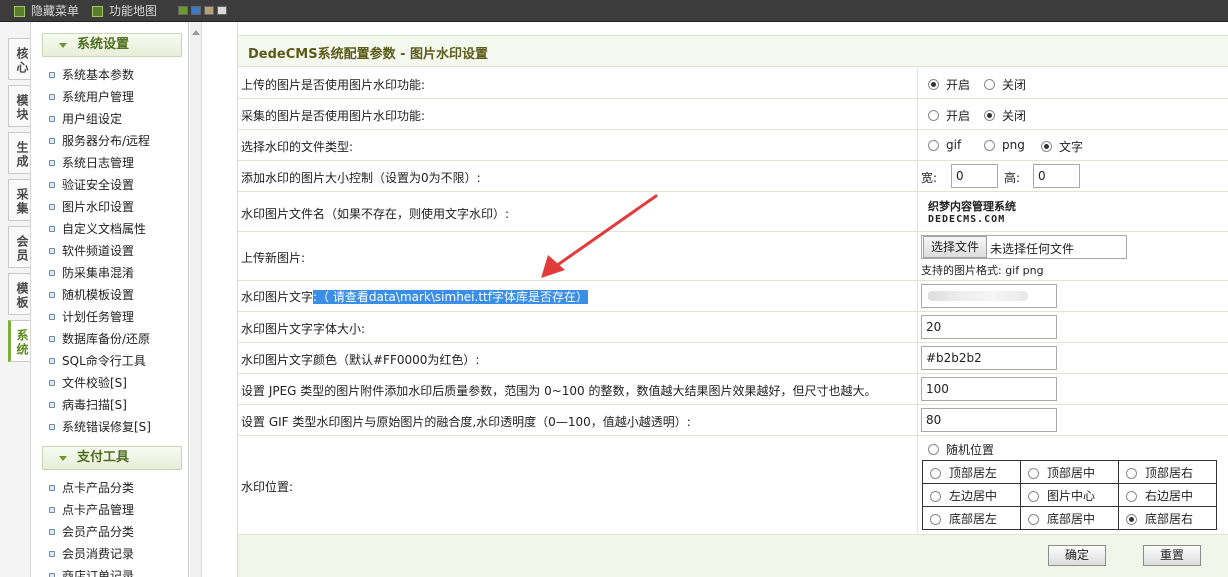  What do you see at coordinates (98, 573) in the screenshot?
I see `sidebar-item-label: 商店订单记录` at bounding box center [98, 573].